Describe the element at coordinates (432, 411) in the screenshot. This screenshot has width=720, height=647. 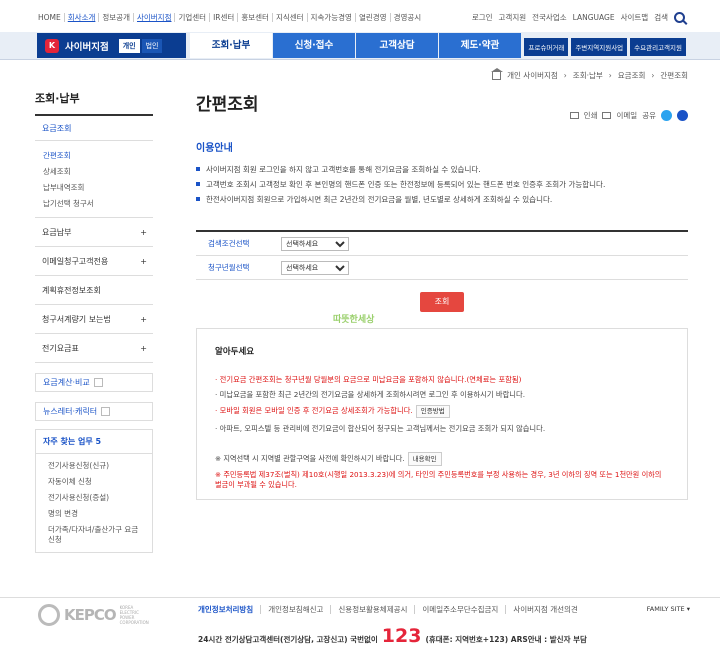
I see `auth-method-button: 인증방법` at that location.